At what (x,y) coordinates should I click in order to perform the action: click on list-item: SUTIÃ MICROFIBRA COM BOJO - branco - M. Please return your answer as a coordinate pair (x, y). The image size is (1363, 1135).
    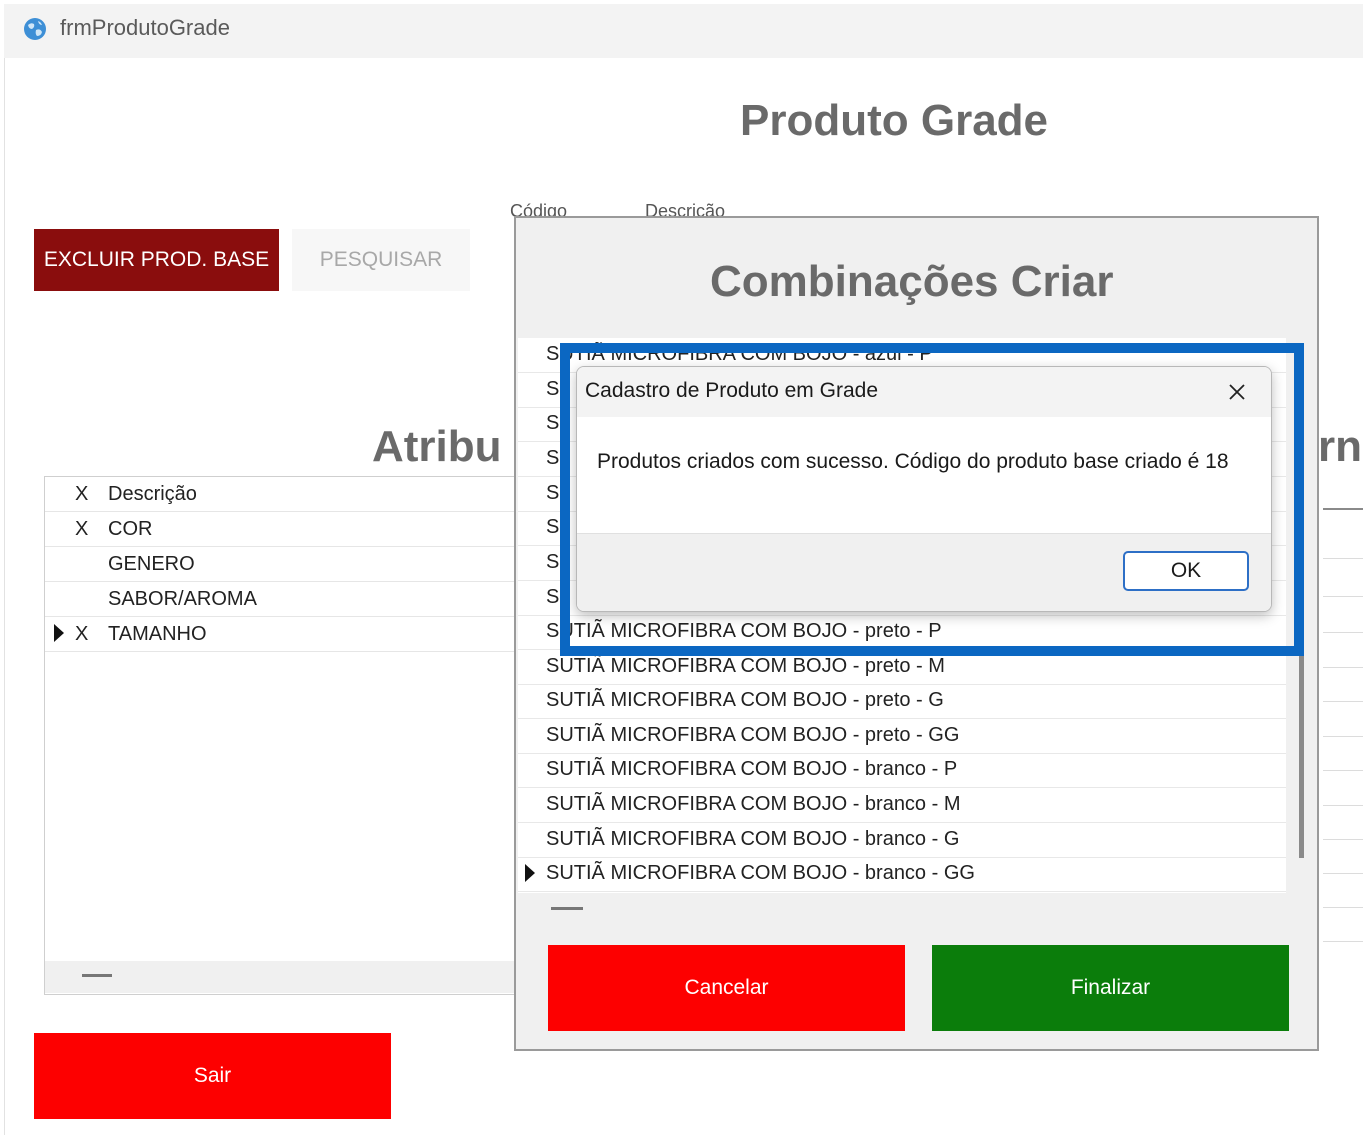
    Looking at the image, I should click on (902, 805).